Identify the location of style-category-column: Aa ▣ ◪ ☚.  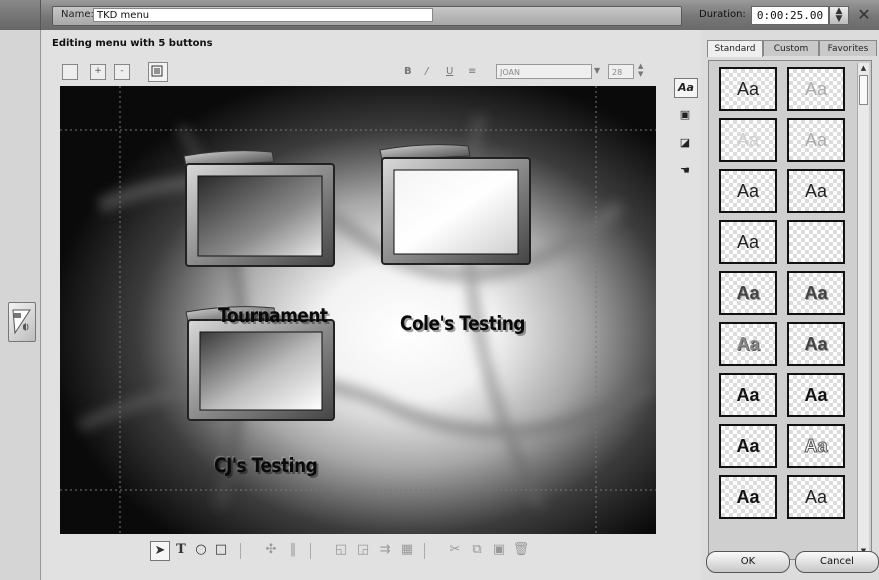
(686, 143).